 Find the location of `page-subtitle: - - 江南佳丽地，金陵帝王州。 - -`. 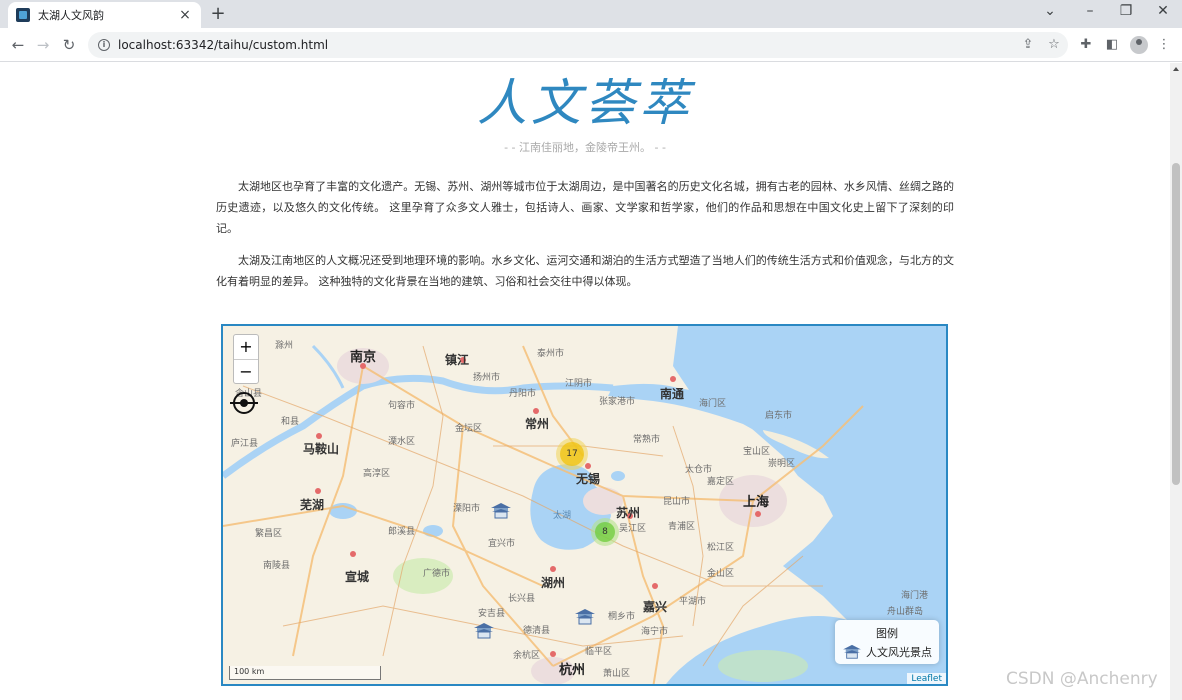

page-subtitle: - - 江南佳丽地，金陵帝王州。 - - is located at coordinates (585, 147).